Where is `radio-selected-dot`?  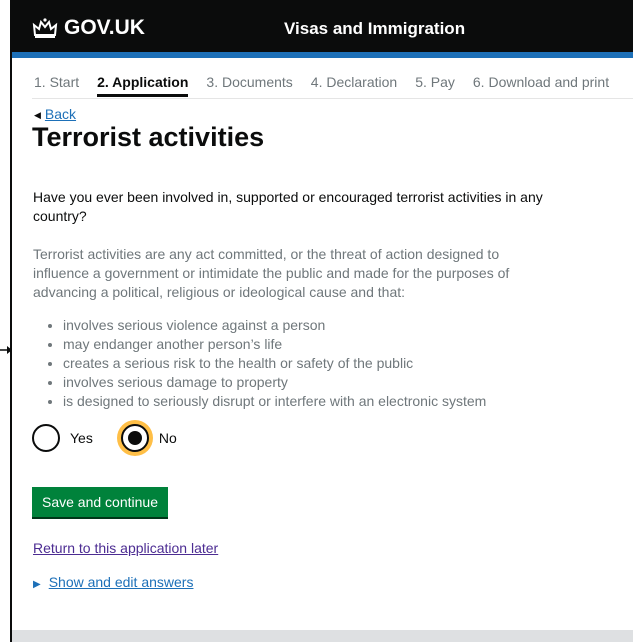
radio-selected-dot is located at coordinates (134, 438).